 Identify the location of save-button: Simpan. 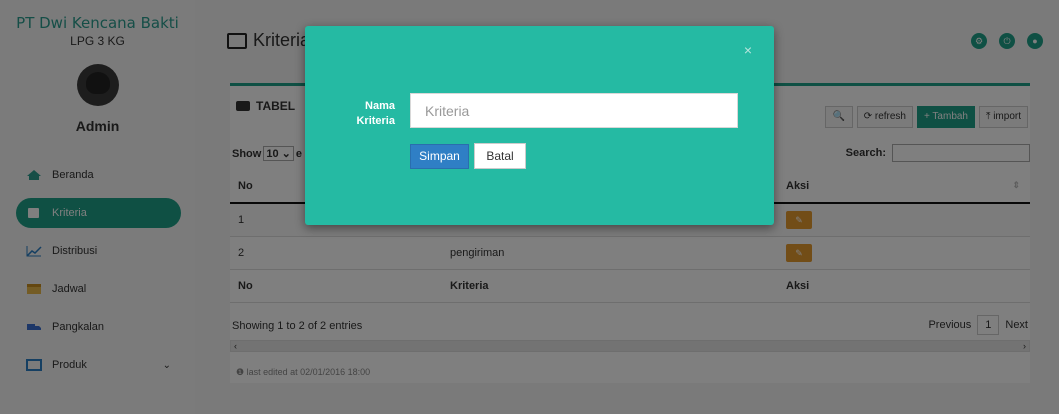
(439, 156).